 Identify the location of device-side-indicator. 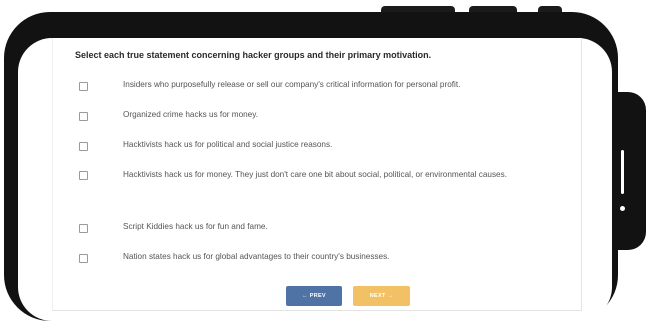
(622, 172).